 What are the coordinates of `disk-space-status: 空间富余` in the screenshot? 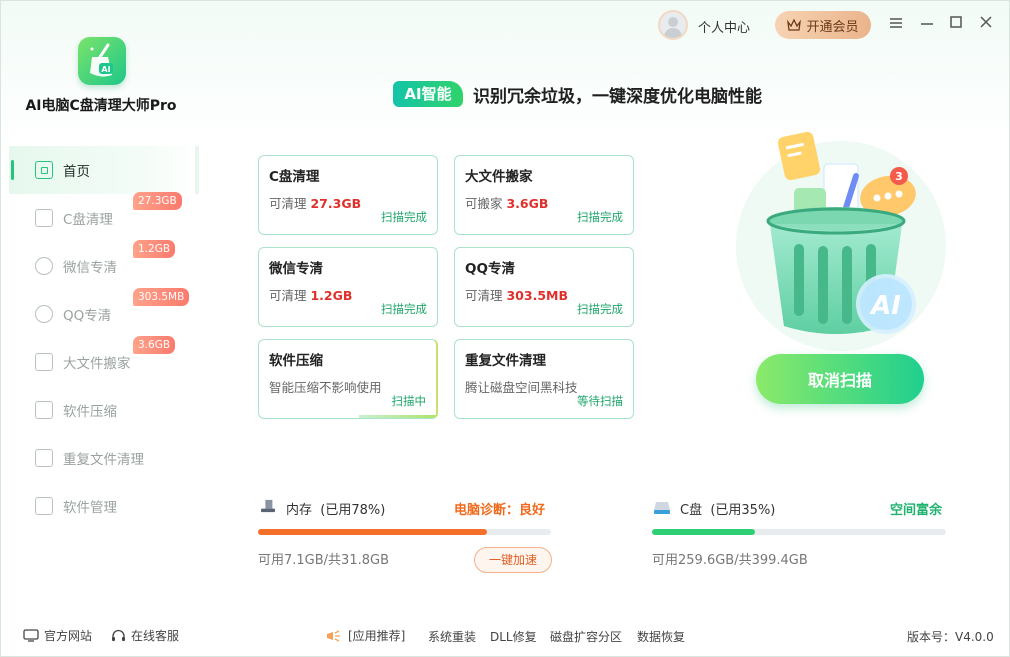 It's located at (916, 510).